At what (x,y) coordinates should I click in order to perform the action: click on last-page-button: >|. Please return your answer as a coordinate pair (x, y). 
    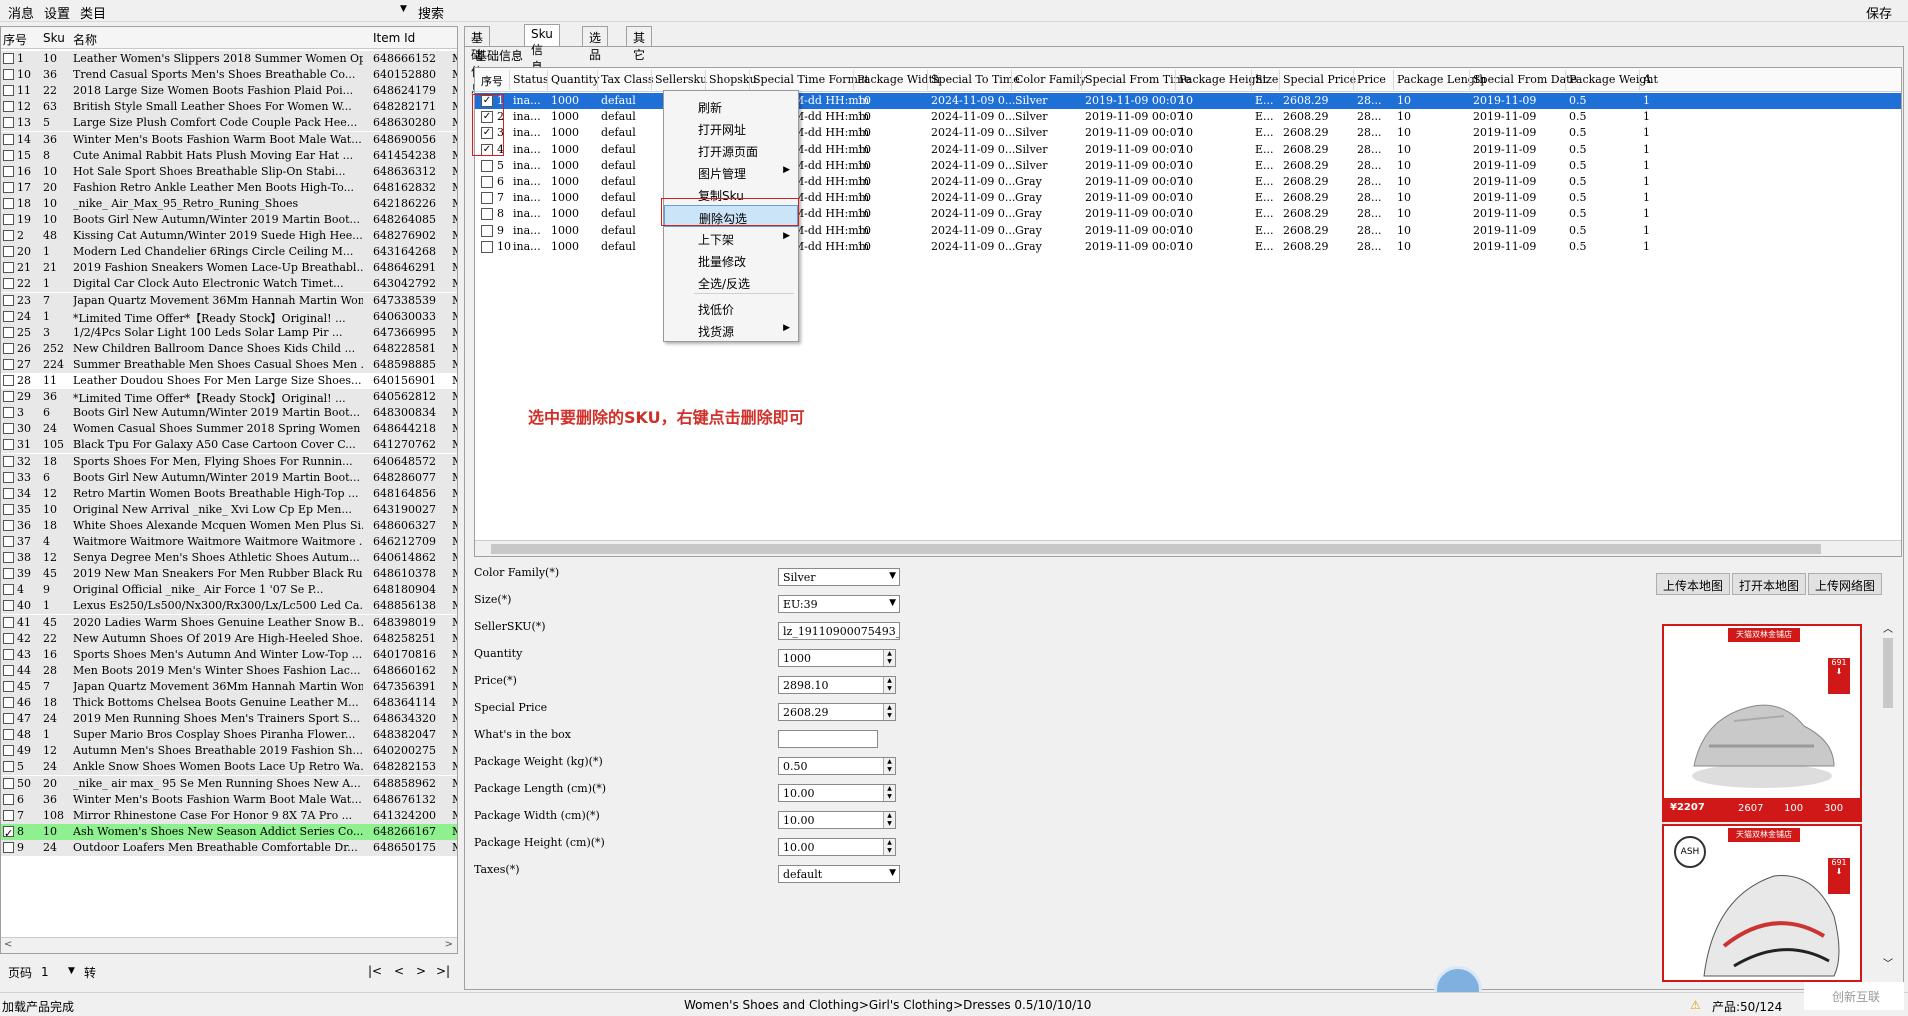
    Looking at the image, I should click on (443, 971).